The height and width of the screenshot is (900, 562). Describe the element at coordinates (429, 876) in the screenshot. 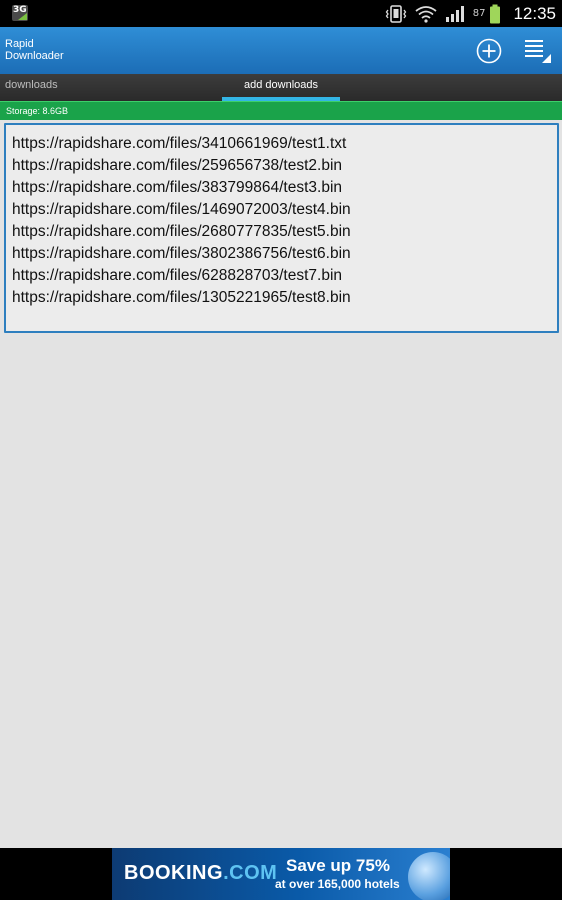

I see `globe-icon` at that location.